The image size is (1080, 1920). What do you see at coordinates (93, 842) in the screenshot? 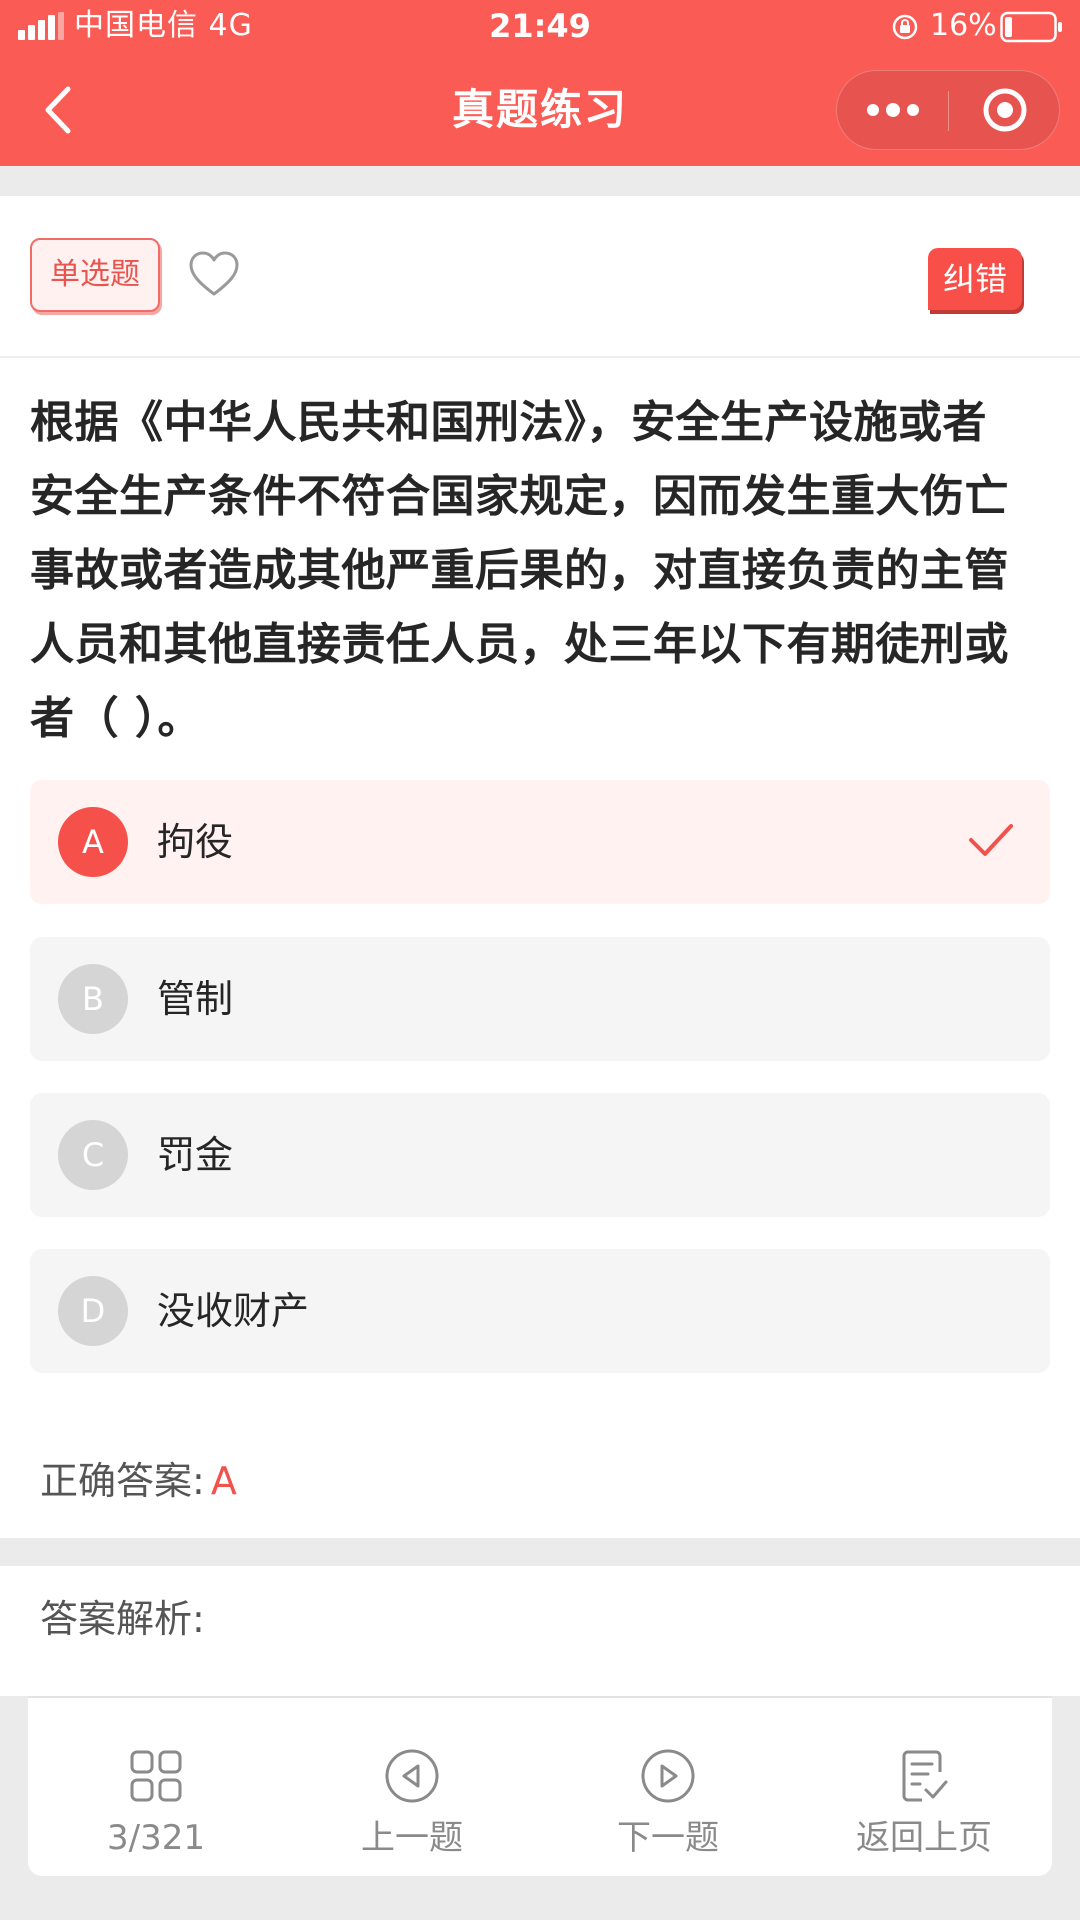
I see `option-letter: A` at bounding box center [93, 842].